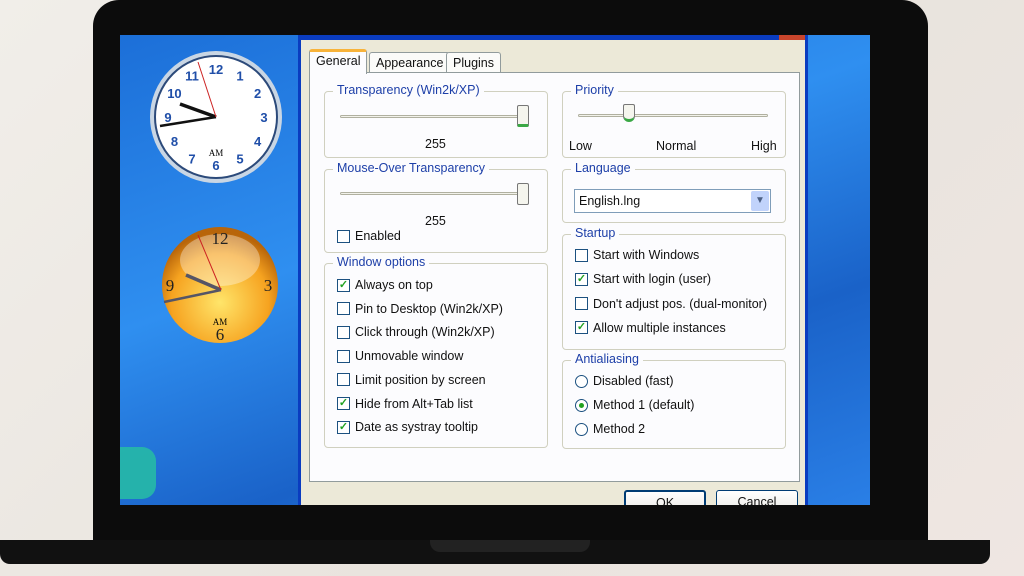  Describe the element at coordinates (381, 262) in the screenshot. I see `group-title: Window options` at that location.